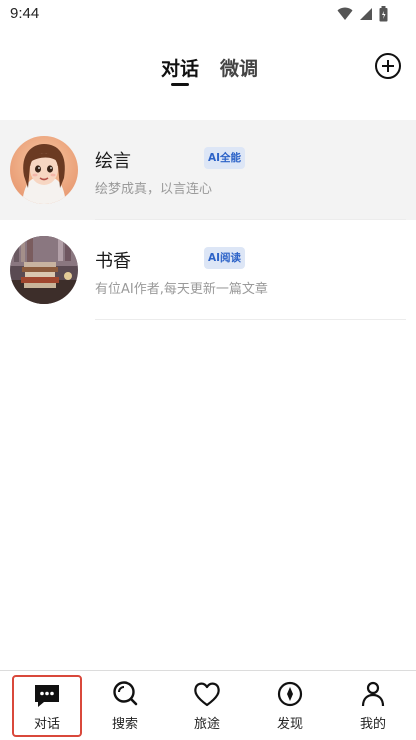  I want to click on status-icons, so click(362, 14).